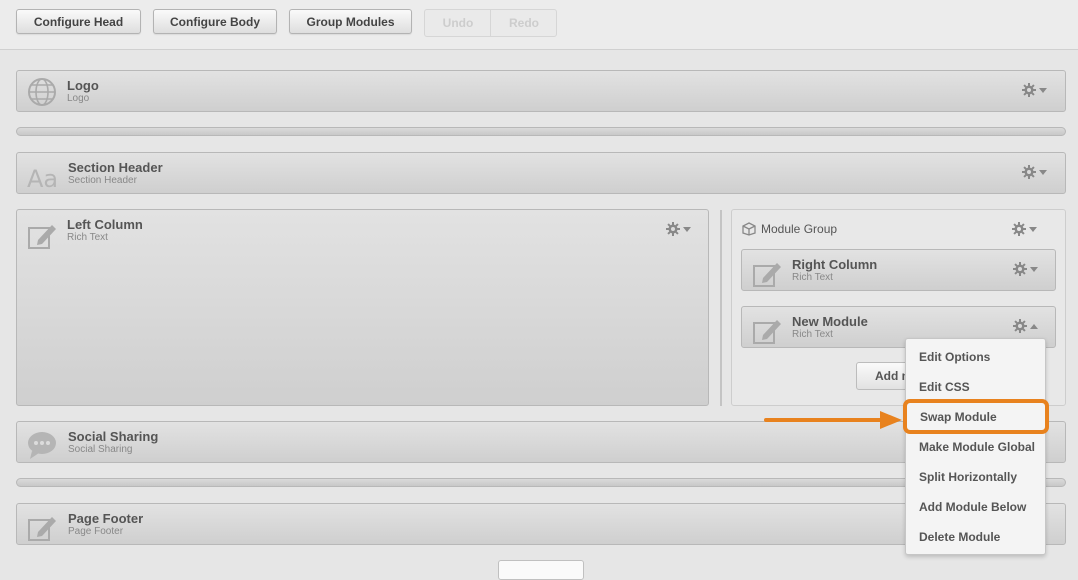  What do you see at coordinates (749, 229) in the screenshot?
I see `cube-icon` at bounding box center [749, 229].